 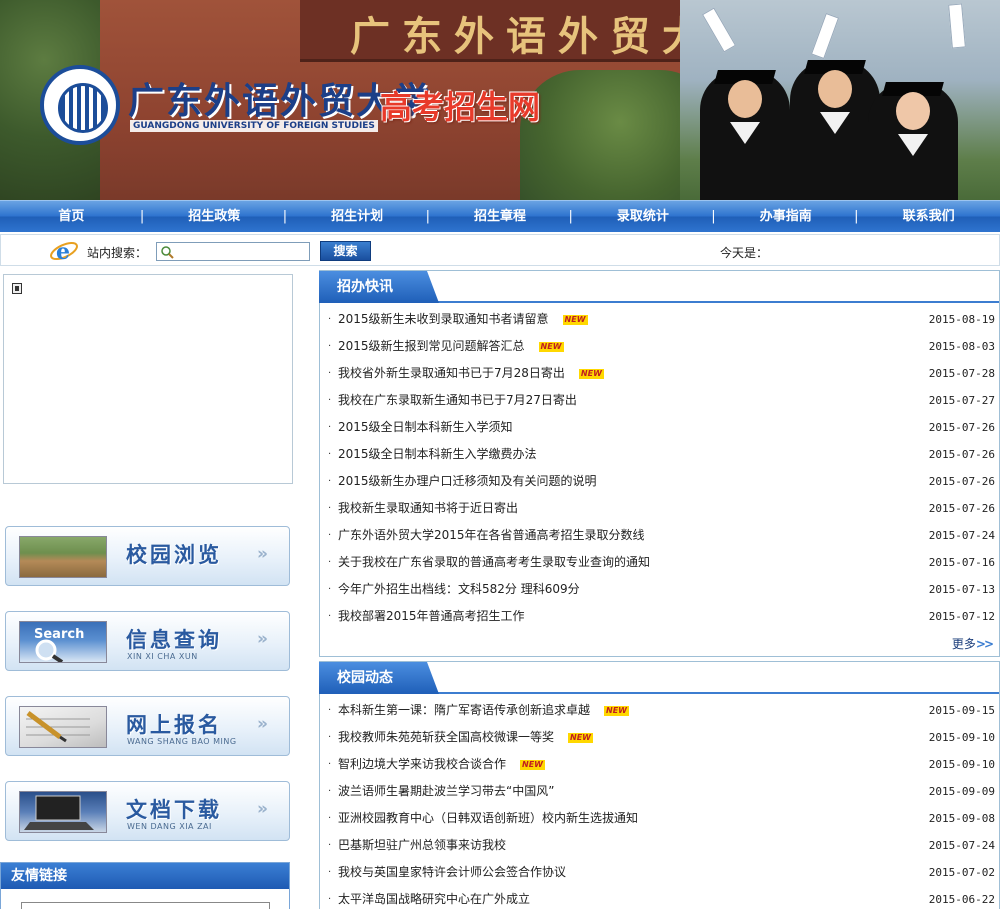 I want to click on list-item: · 我校与英国皇家特许会计师公会签合作协议 2015-07-02, so click(x=659, y=872).